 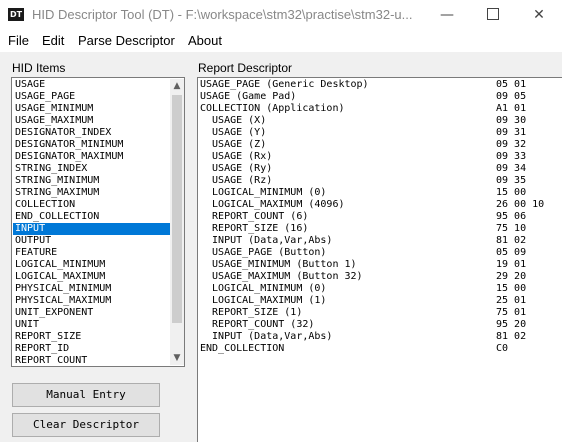 I want to click on descriptor-line-bytes: 29 20, so click(x=511, y=276).